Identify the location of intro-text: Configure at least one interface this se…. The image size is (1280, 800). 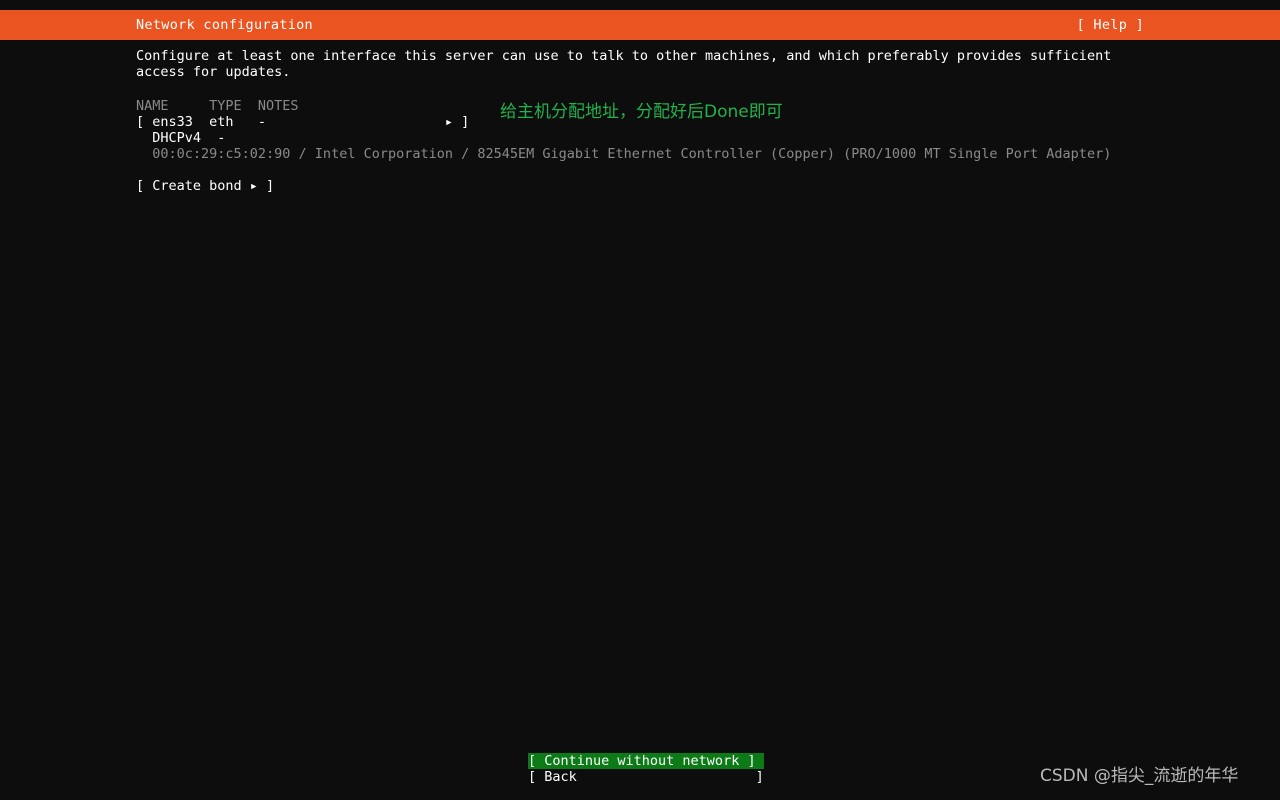
(636, 64).